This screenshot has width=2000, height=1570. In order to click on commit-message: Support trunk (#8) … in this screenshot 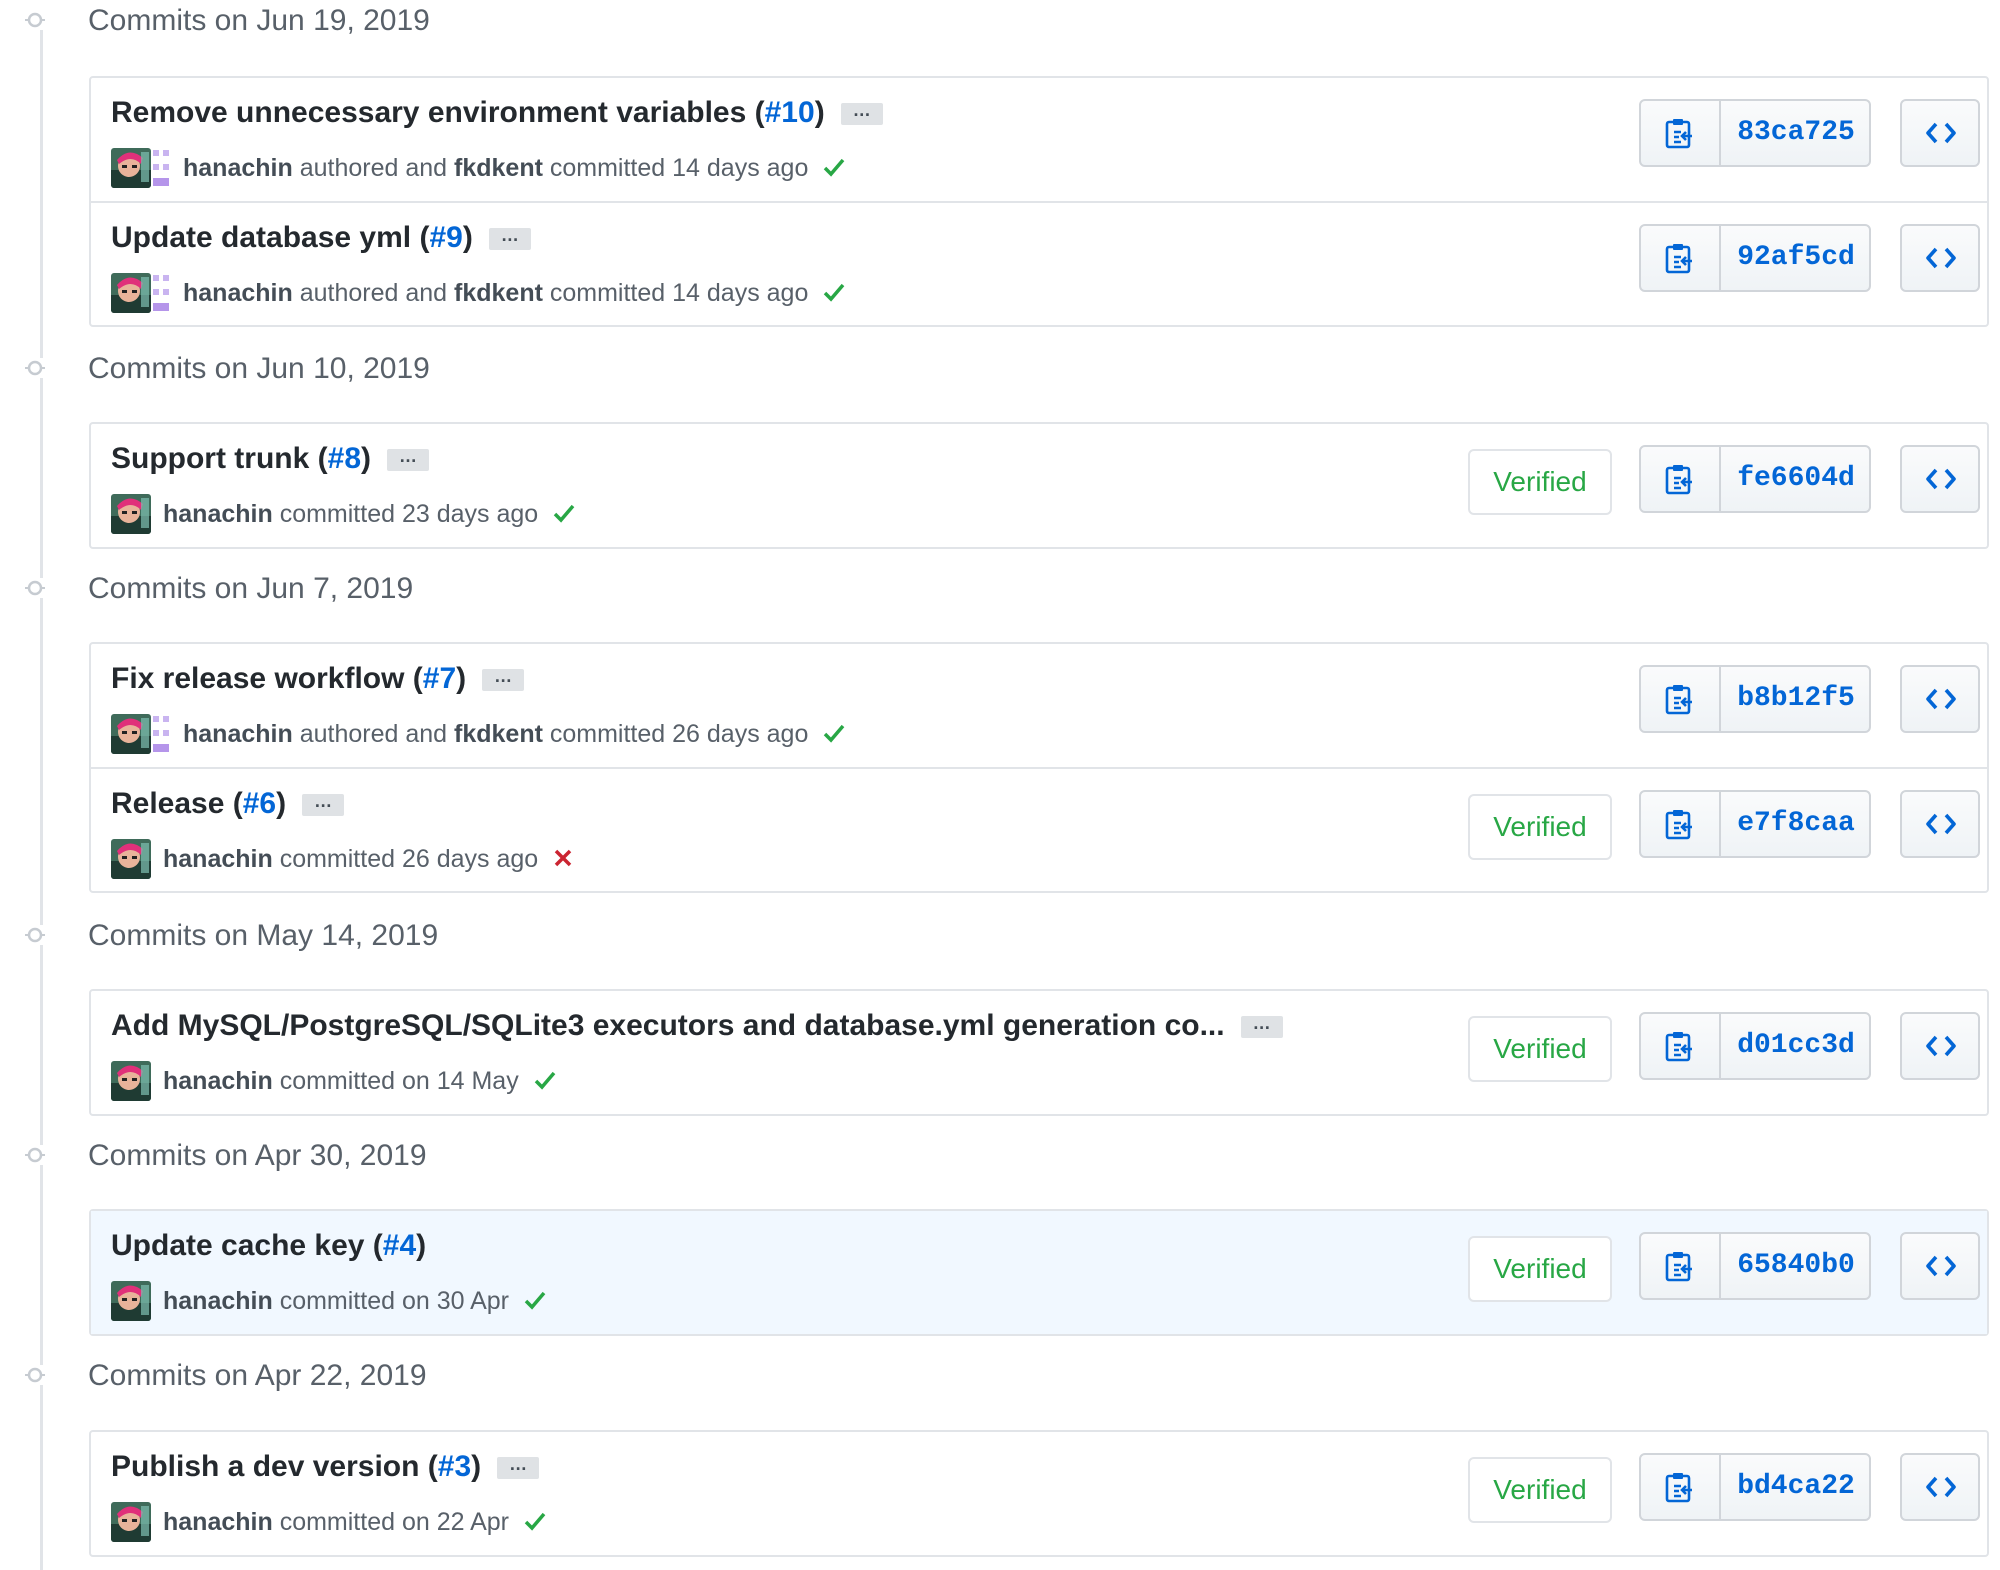, I will do `click(270, 459)`.